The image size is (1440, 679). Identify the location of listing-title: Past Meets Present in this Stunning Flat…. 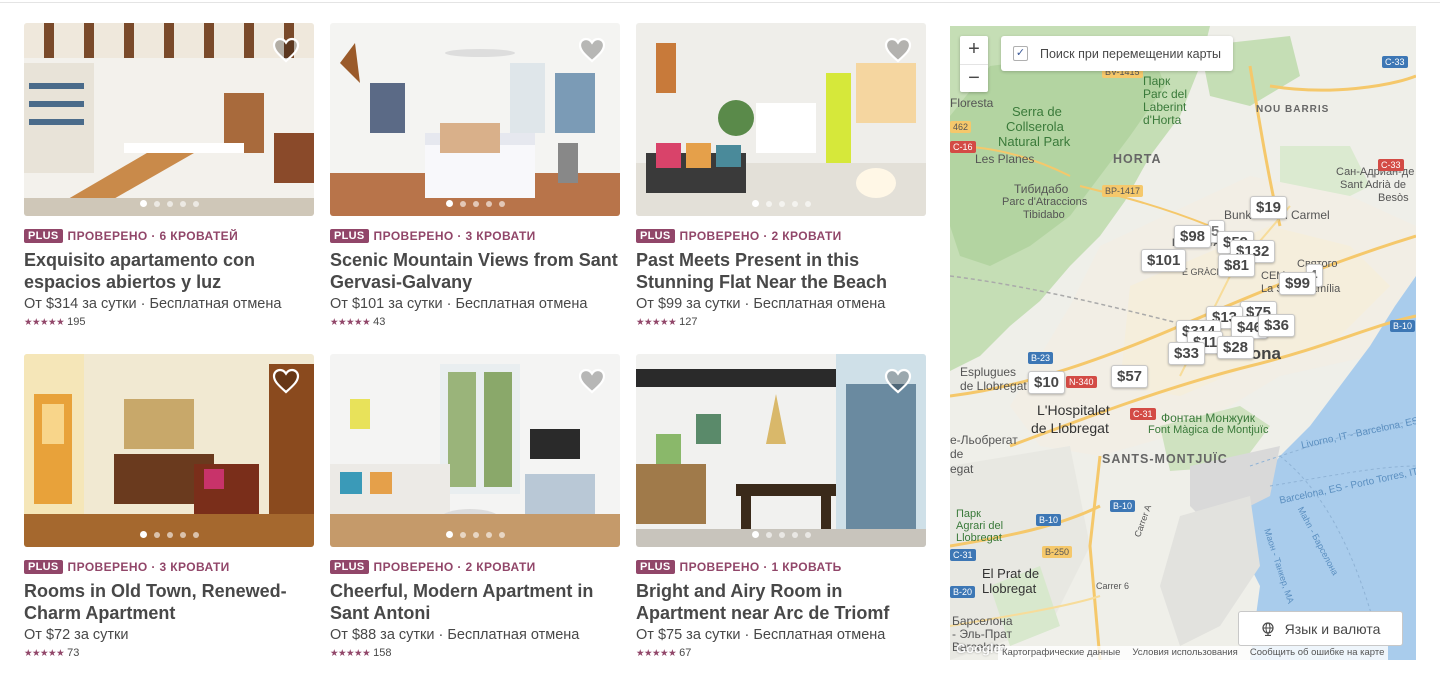
(781, 271).